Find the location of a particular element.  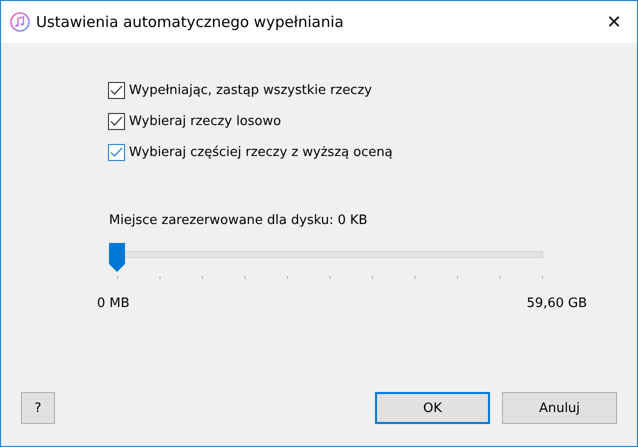

checkbox-label: Wybieraj rzeczy losowo is located at coordinates (205, 121).